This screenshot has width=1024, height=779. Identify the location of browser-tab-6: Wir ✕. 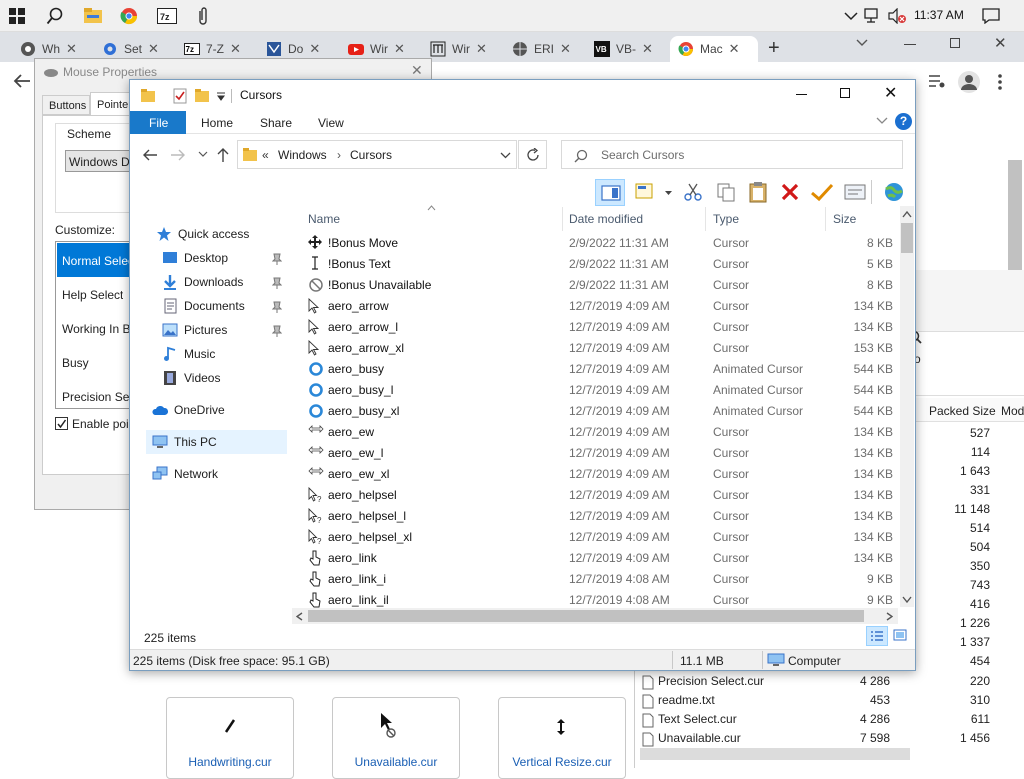
(463, 49).